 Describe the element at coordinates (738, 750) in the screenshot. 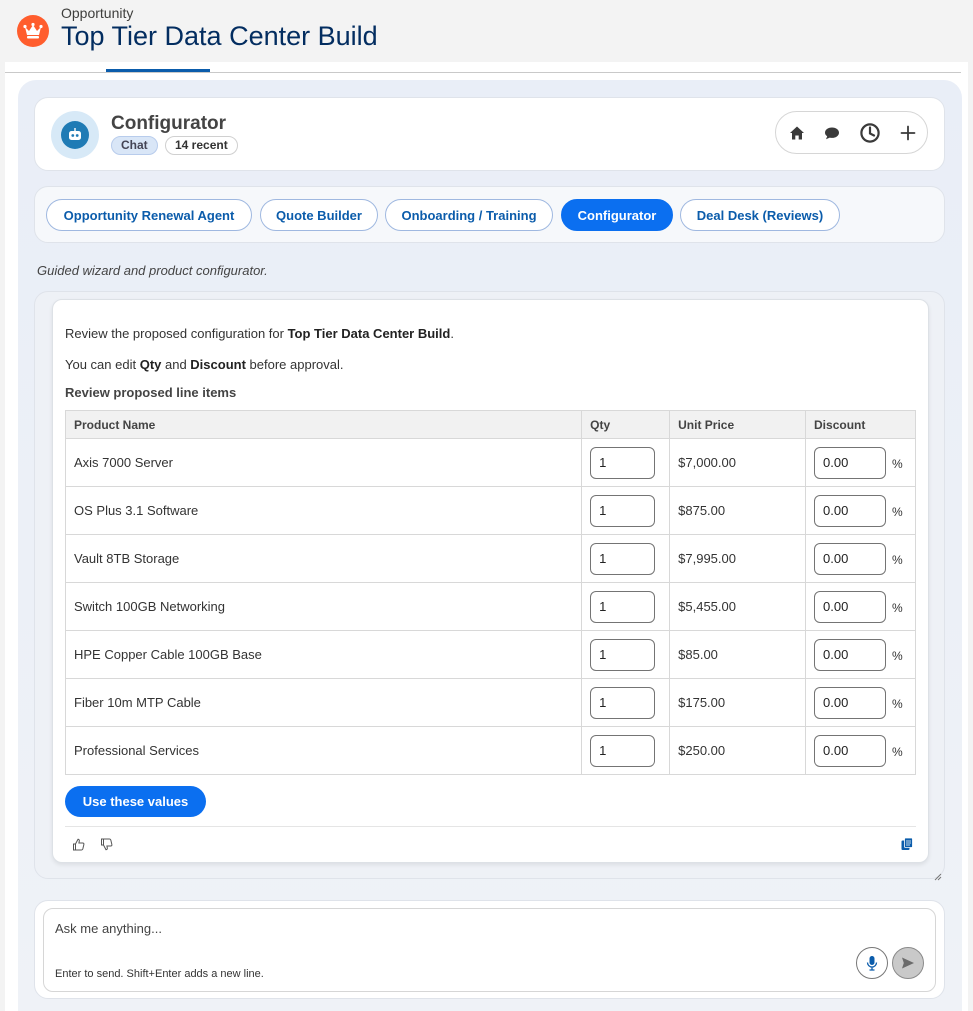

I see `unit-price-cell: $250.00` at that location.